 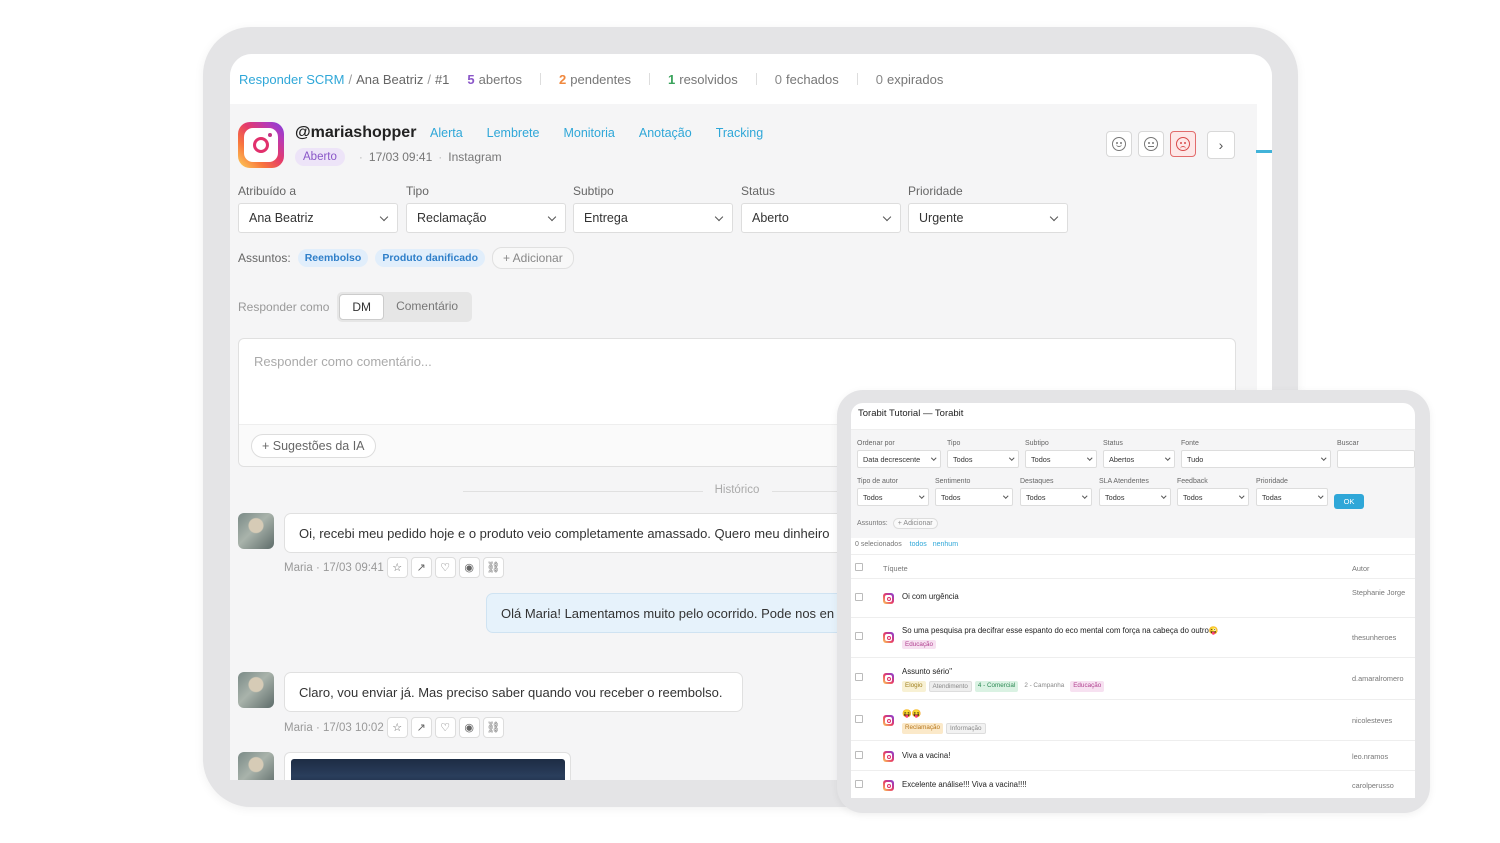 What do you see at coordinates (1061, 454) in the screenshot?
I see `filter-subtype: Subtipo Todos` at bounding box center [1061, 454].